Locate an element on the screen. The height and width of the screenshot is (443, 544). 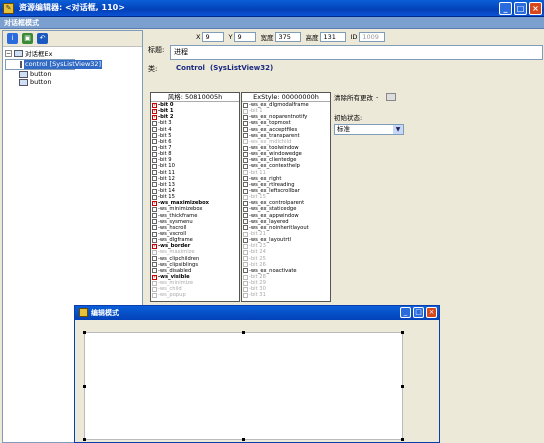
id-input: 1009 is located at coordinates (372, 37).